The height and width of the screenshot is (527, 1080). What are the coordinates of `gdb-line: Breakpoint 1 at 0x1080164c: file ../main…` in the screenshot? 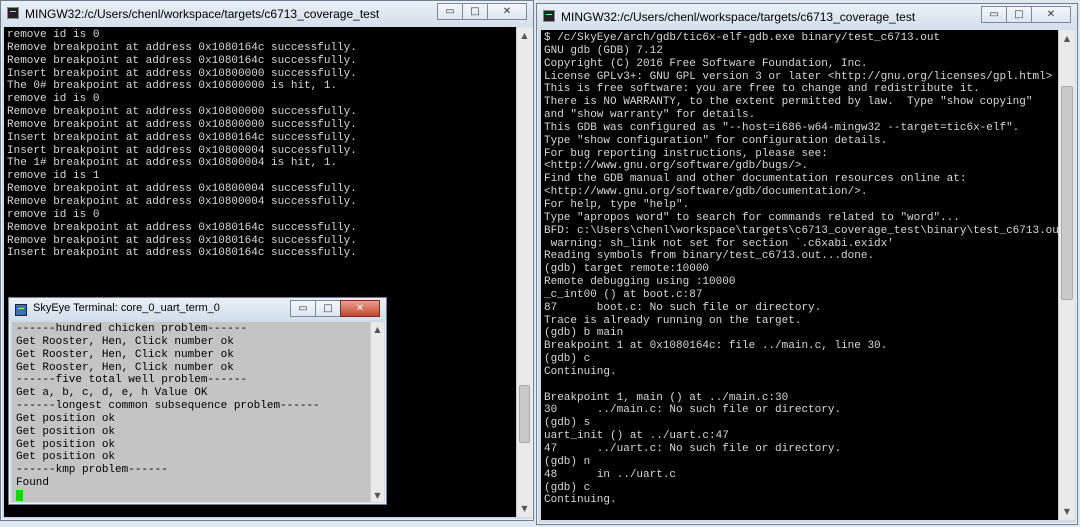 It's located at (716, 346).